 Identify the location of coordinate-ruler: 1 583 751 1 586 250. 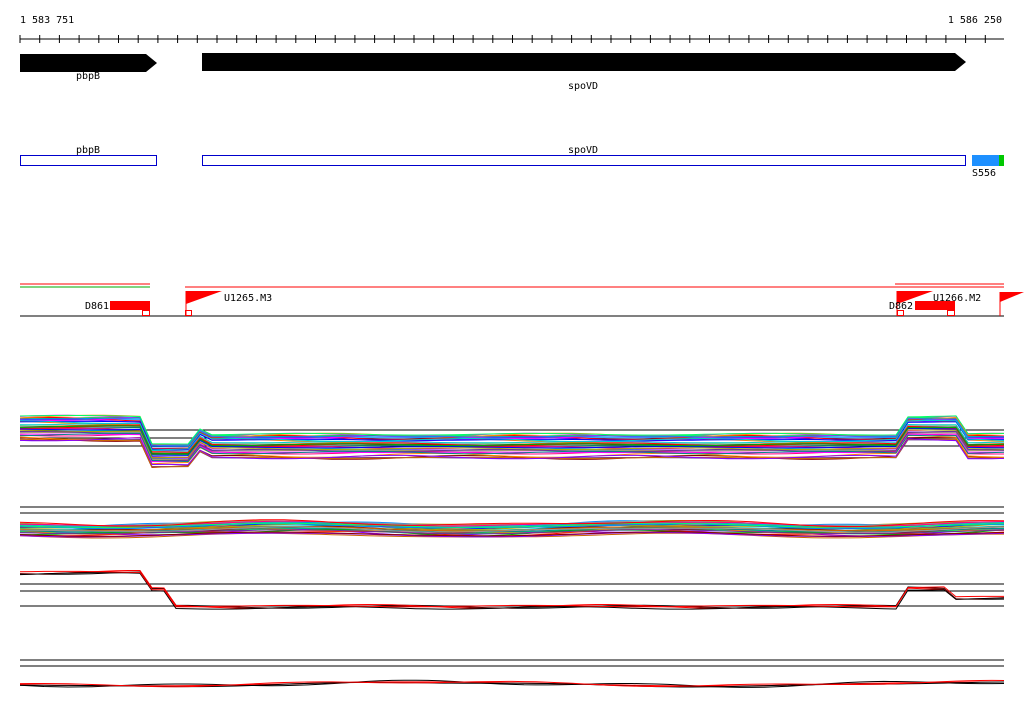
(511, 29).